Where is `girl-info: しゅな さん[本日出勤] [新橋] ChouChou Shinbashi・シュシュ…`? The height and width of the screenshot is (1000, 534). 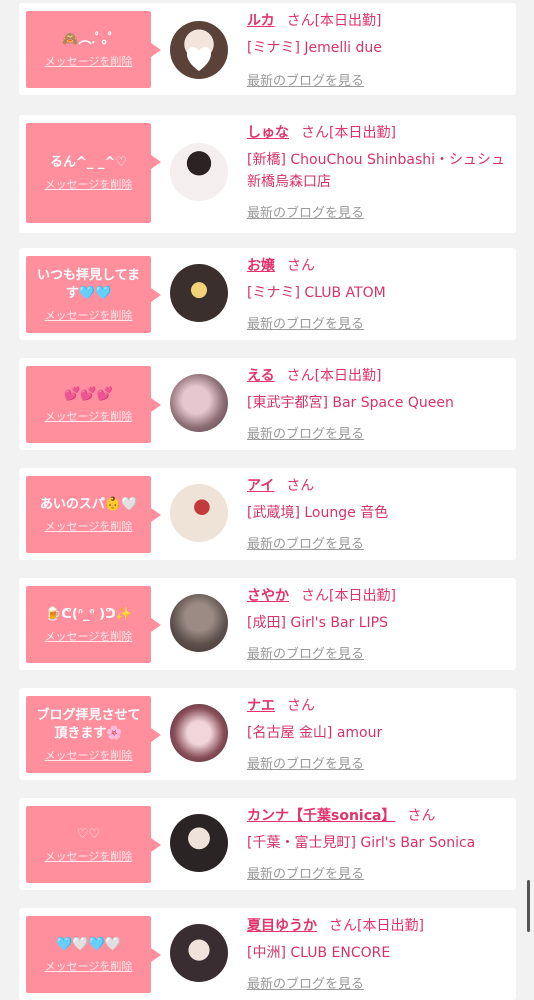 girl-info: しゅな さん[本日出勤] [新橋] ChouChou Shinbashi・シュシュ… is located at coordinates (380, 158).